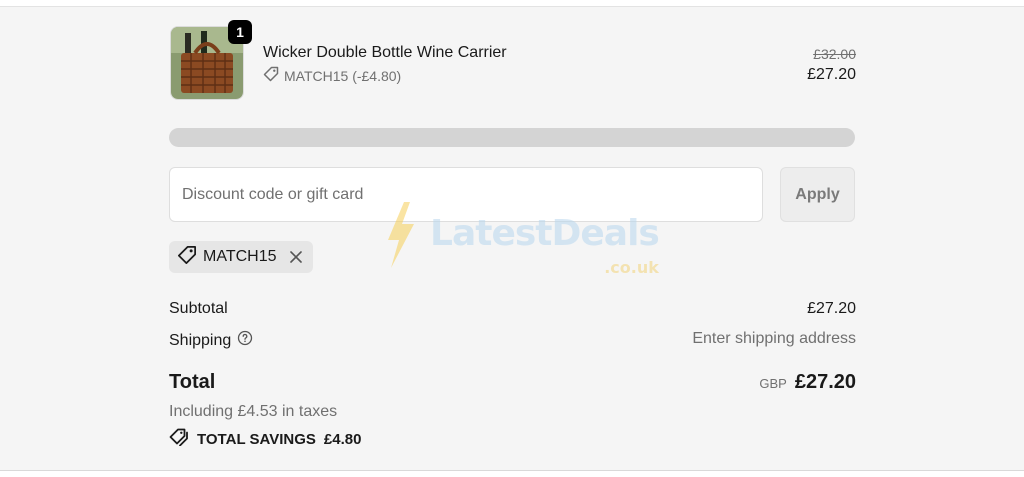 Image resolution: width=1024 pixels, height=477 pixels. Describe the element at coordinates (401, 235) in the screenshot. I see `lightning-bolt-icon` at that location.